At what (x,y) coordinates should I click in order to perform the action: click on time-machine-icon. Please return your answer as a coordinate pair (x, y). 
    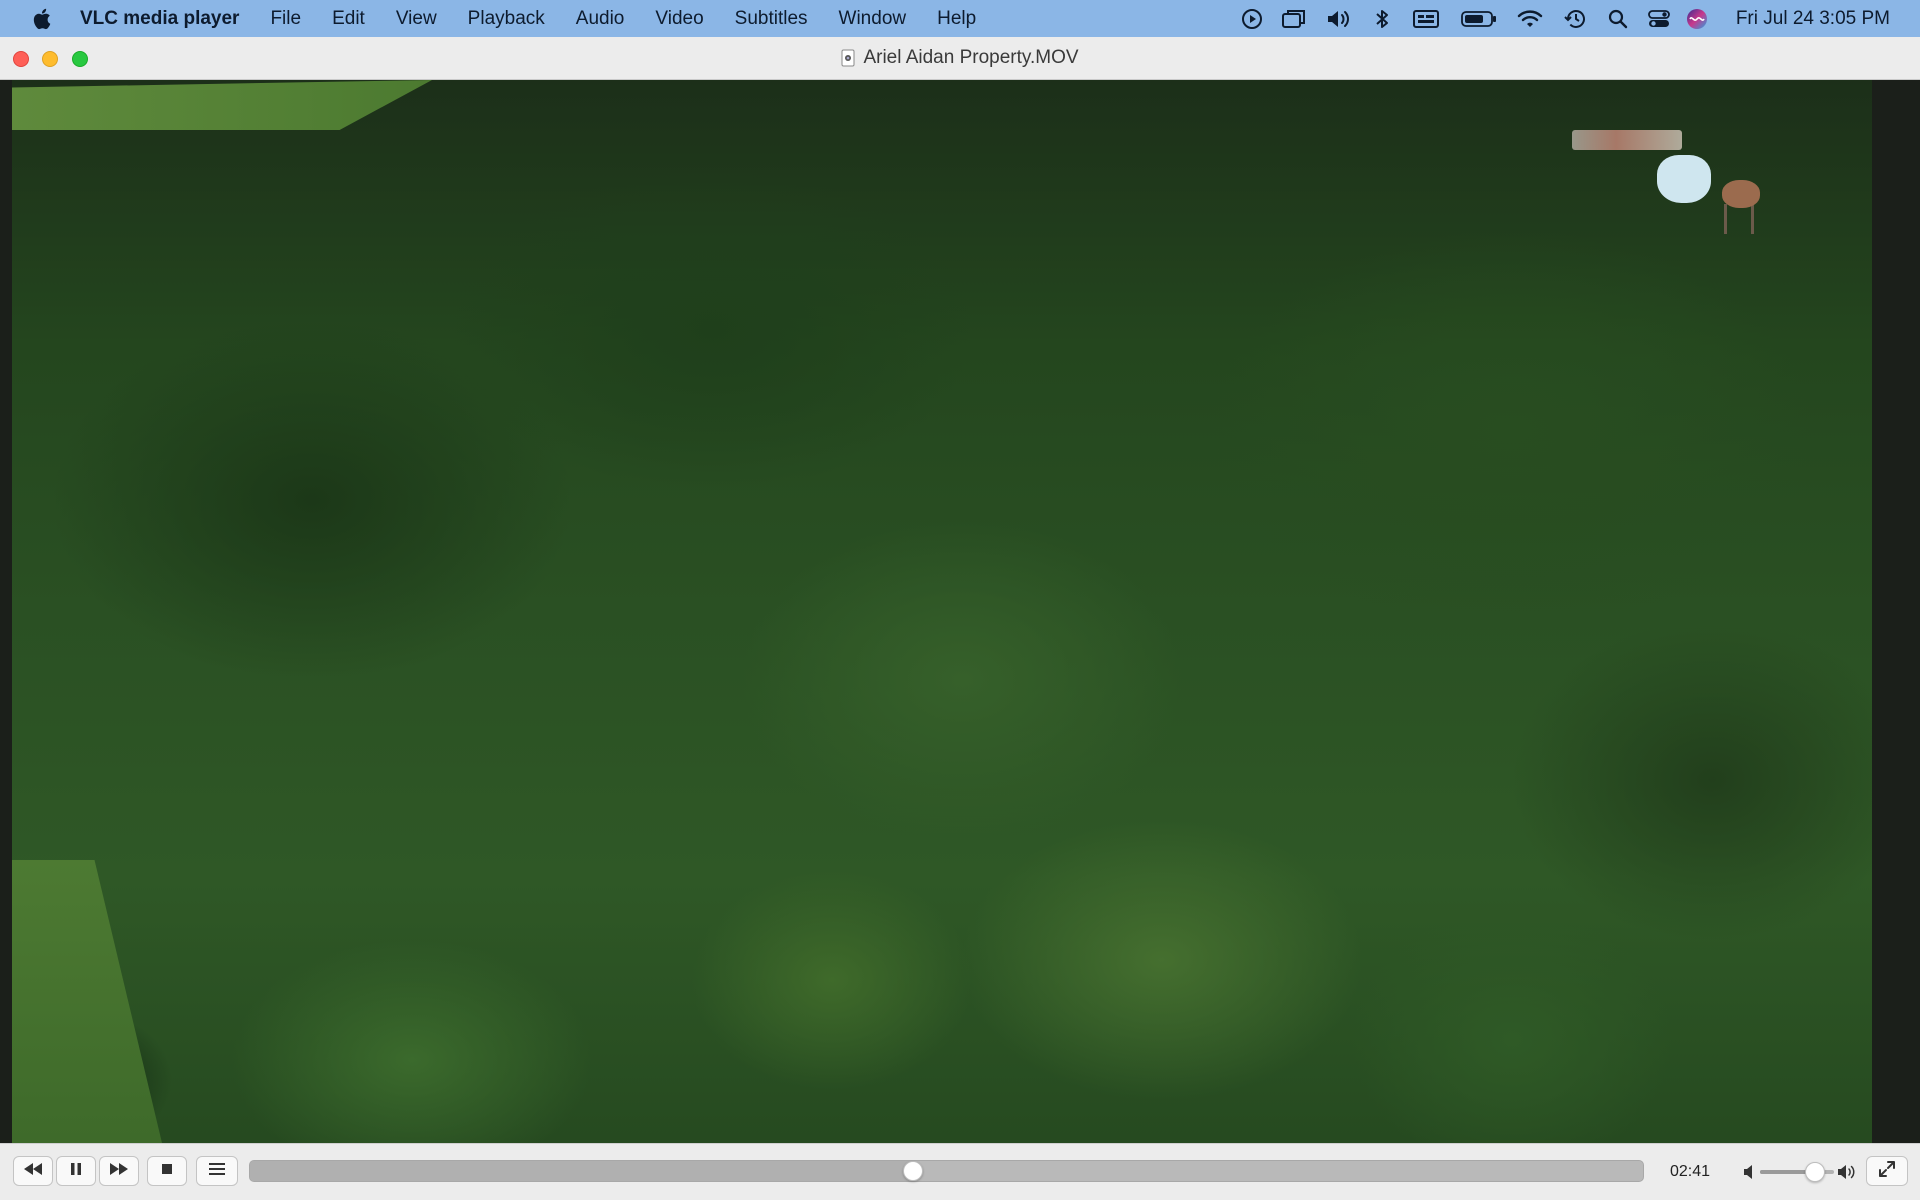
    Looking at the image, I should click on (1575, 18).